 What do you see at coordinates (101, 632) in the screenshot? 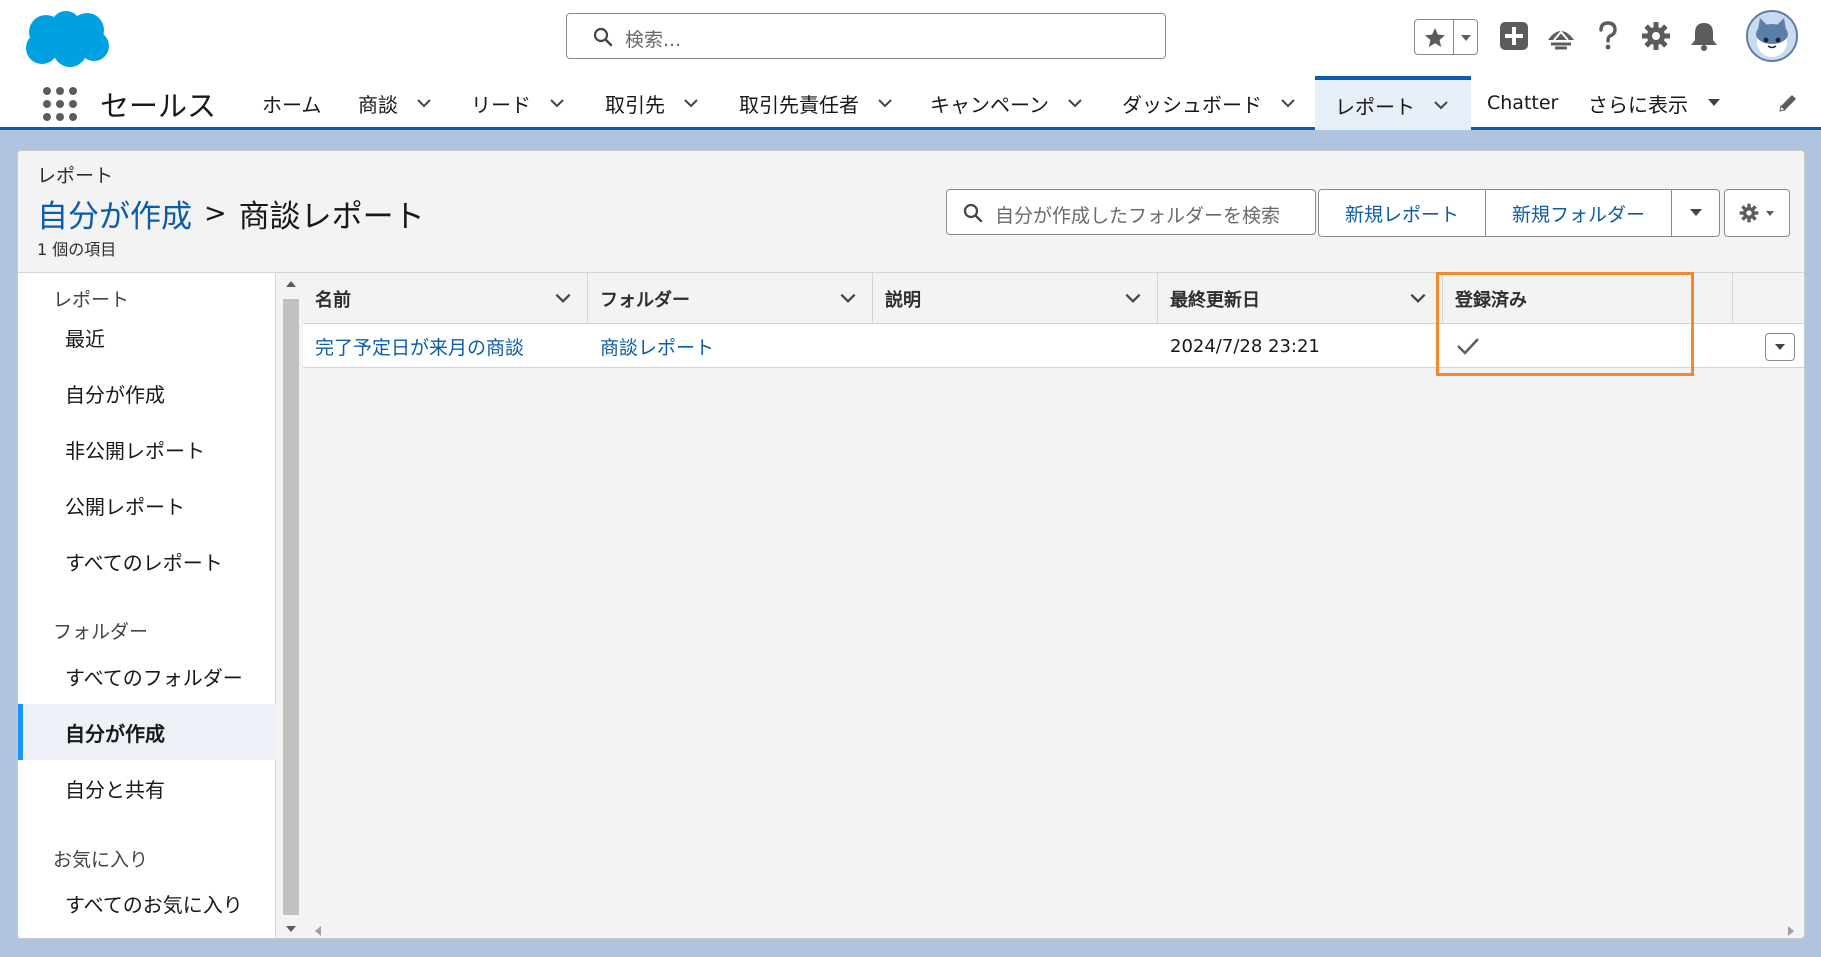
I see `sidebar-heading-folders: フォルダー` at bounding box center [101, 632].